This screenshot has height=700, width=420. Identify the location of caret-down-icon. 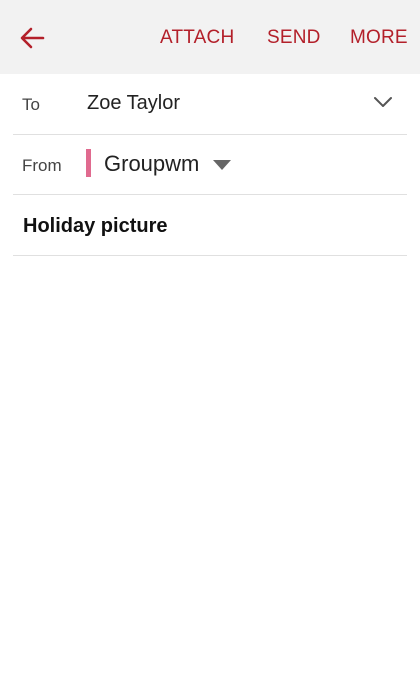
(222, 165).